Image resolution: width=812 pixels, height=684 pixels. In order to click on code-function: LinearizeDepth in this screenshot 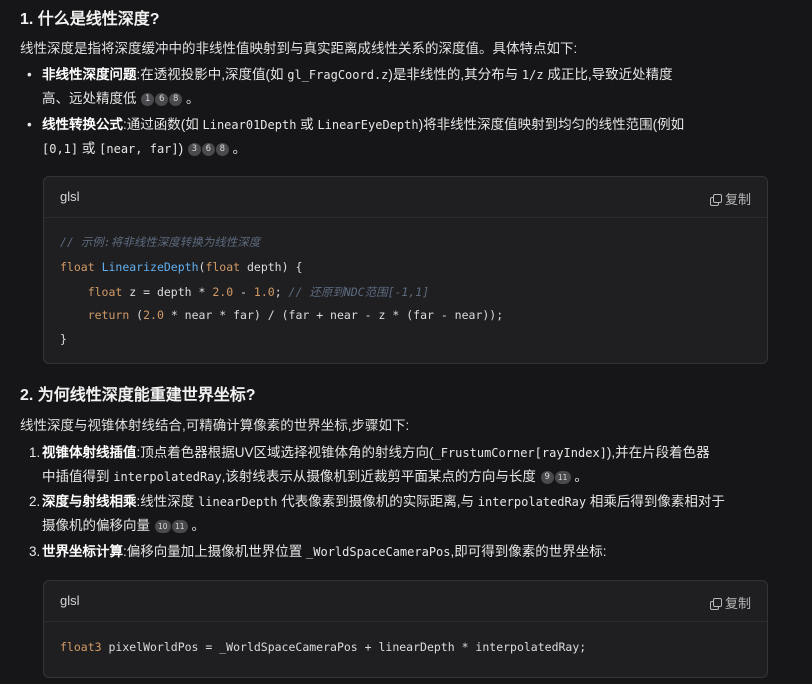, I will do `click(150, 267)`.